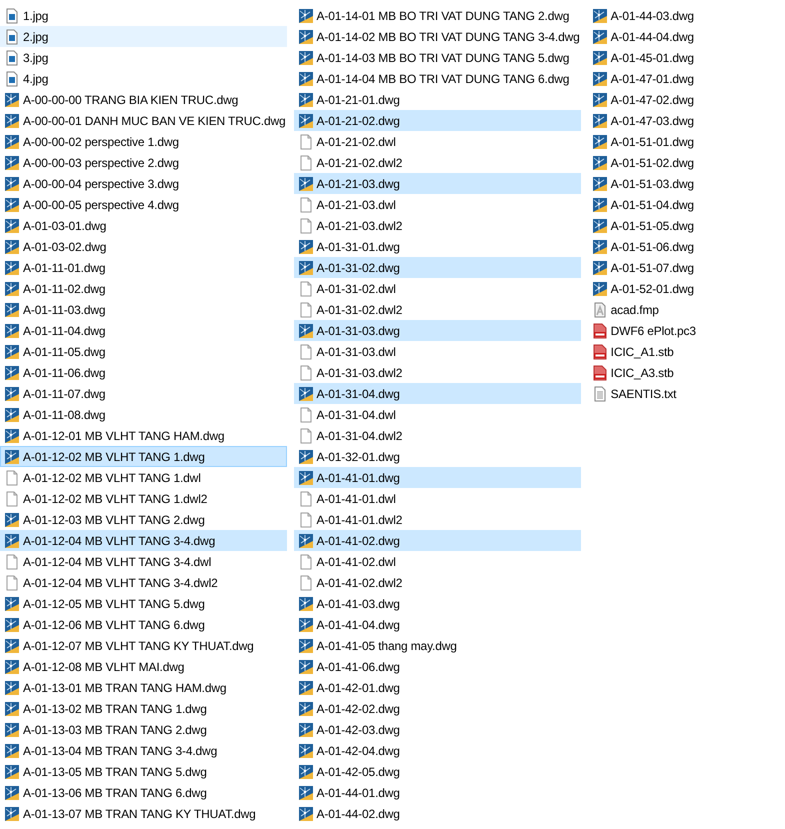 The height and width of the screenshot is (829, 785). What do you see at coordinates (143, 15) in the screenshot?
I see `file-item: 1.jpg` at bounding box center [143, 15].